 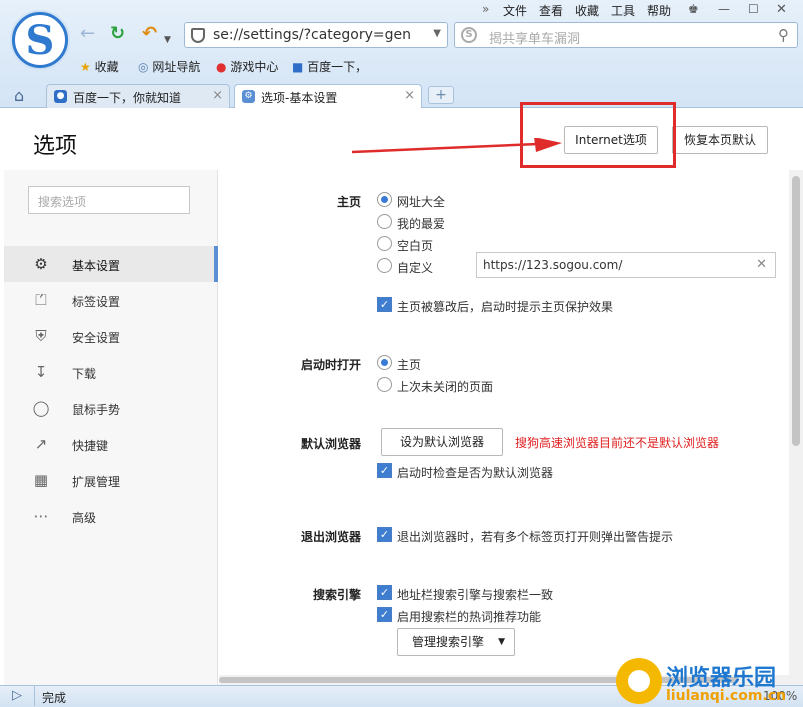 I want to click on address-bar: se://settings/?category=gen ▼, so click(x=316, y=35).